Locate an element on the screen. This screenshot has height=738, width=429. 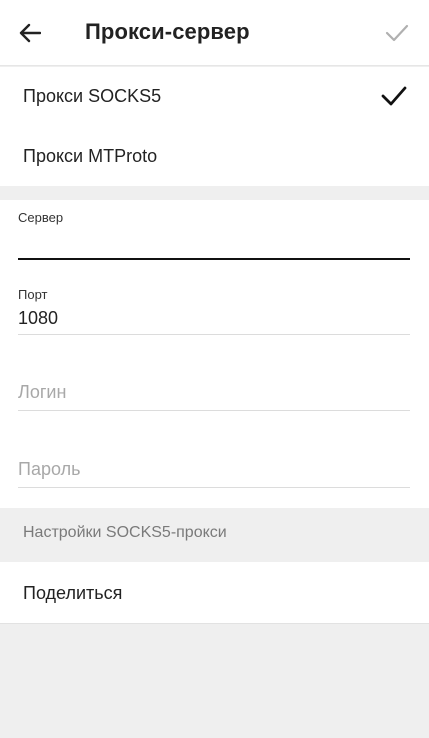
checkmark-icon is located at coordinates (397, 33).